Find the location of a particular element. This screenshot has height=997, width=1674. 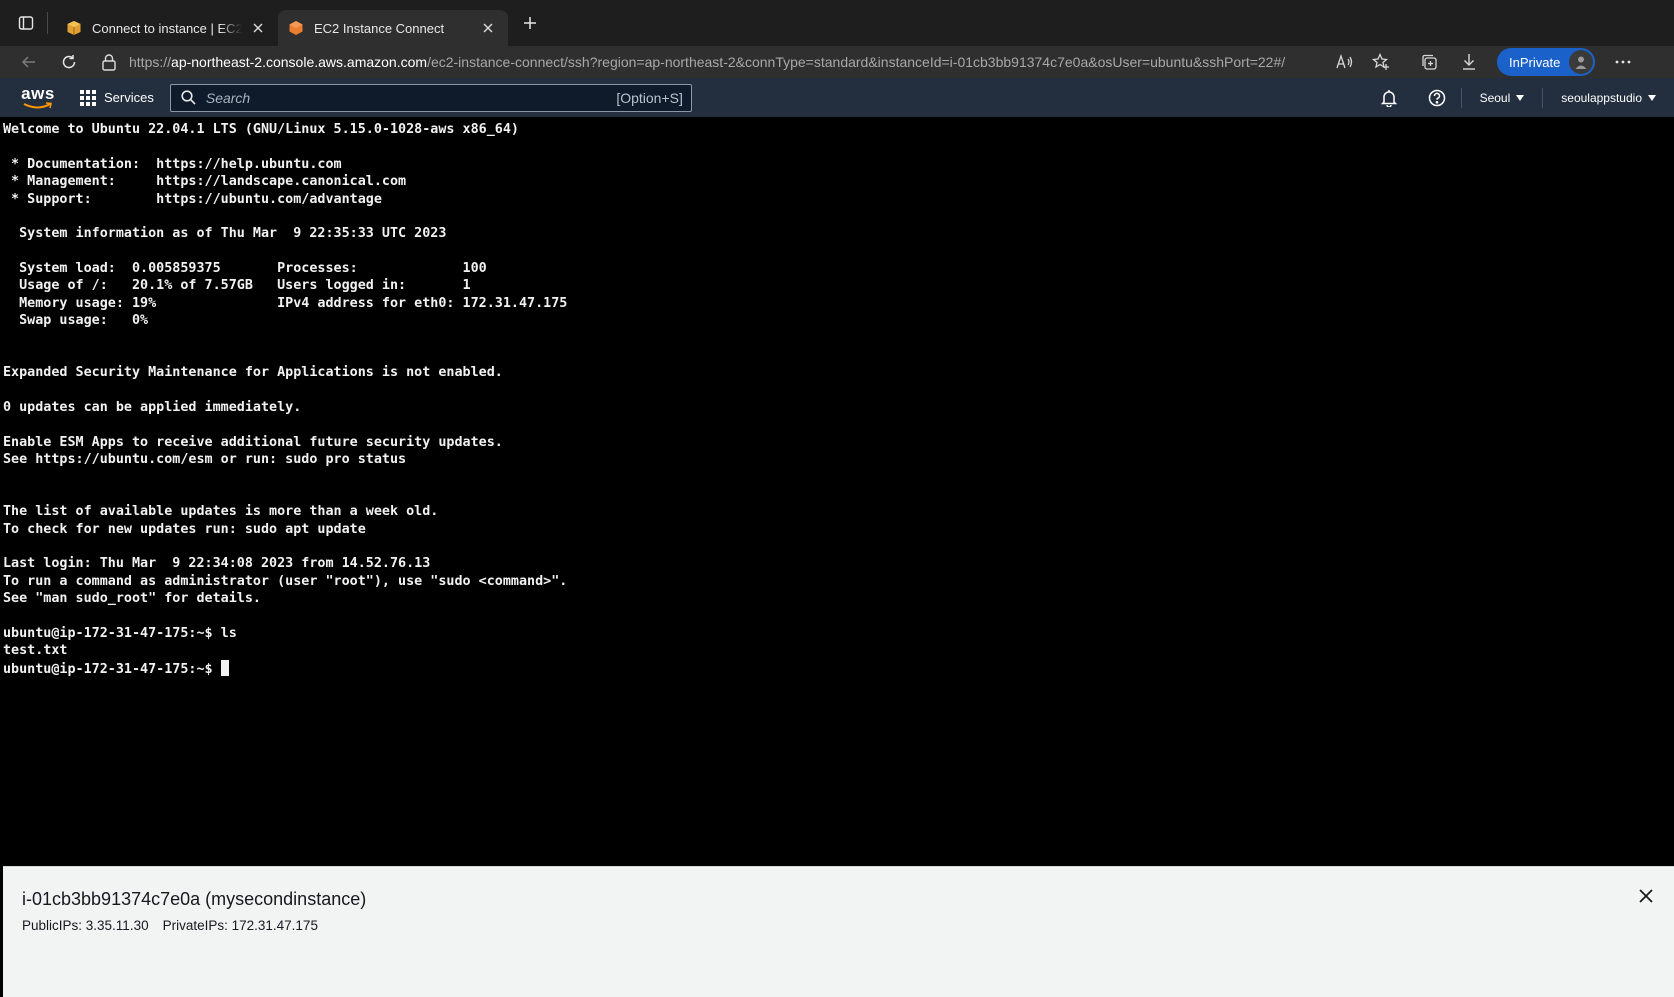

back-icon is located at coordinates (29, 62).